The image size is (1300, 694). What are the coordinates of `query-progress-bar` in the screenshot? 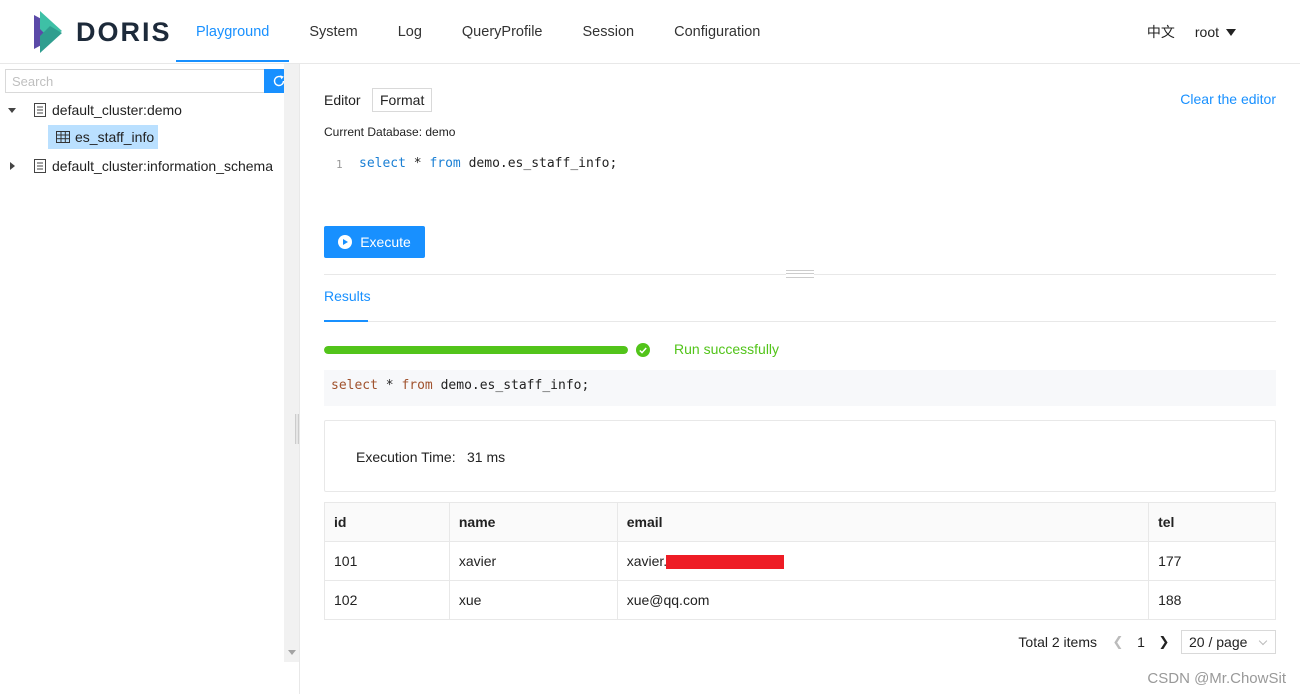 It's located at (476, 350).